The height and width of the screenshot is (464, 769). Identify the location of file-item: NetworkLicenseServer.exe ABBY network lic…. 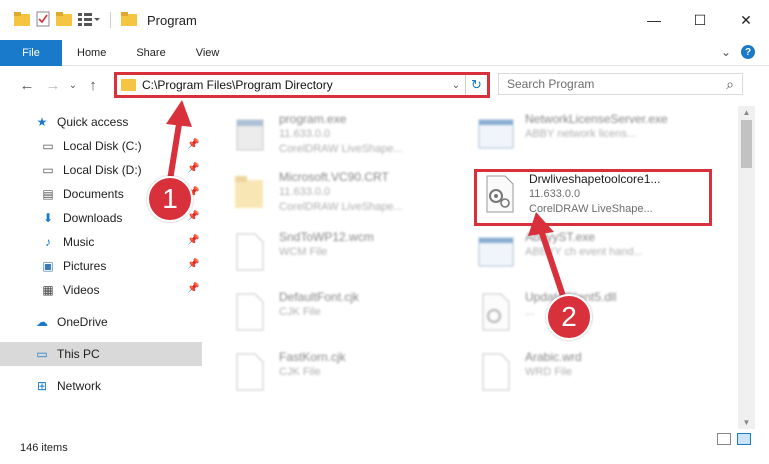
(572, 139).